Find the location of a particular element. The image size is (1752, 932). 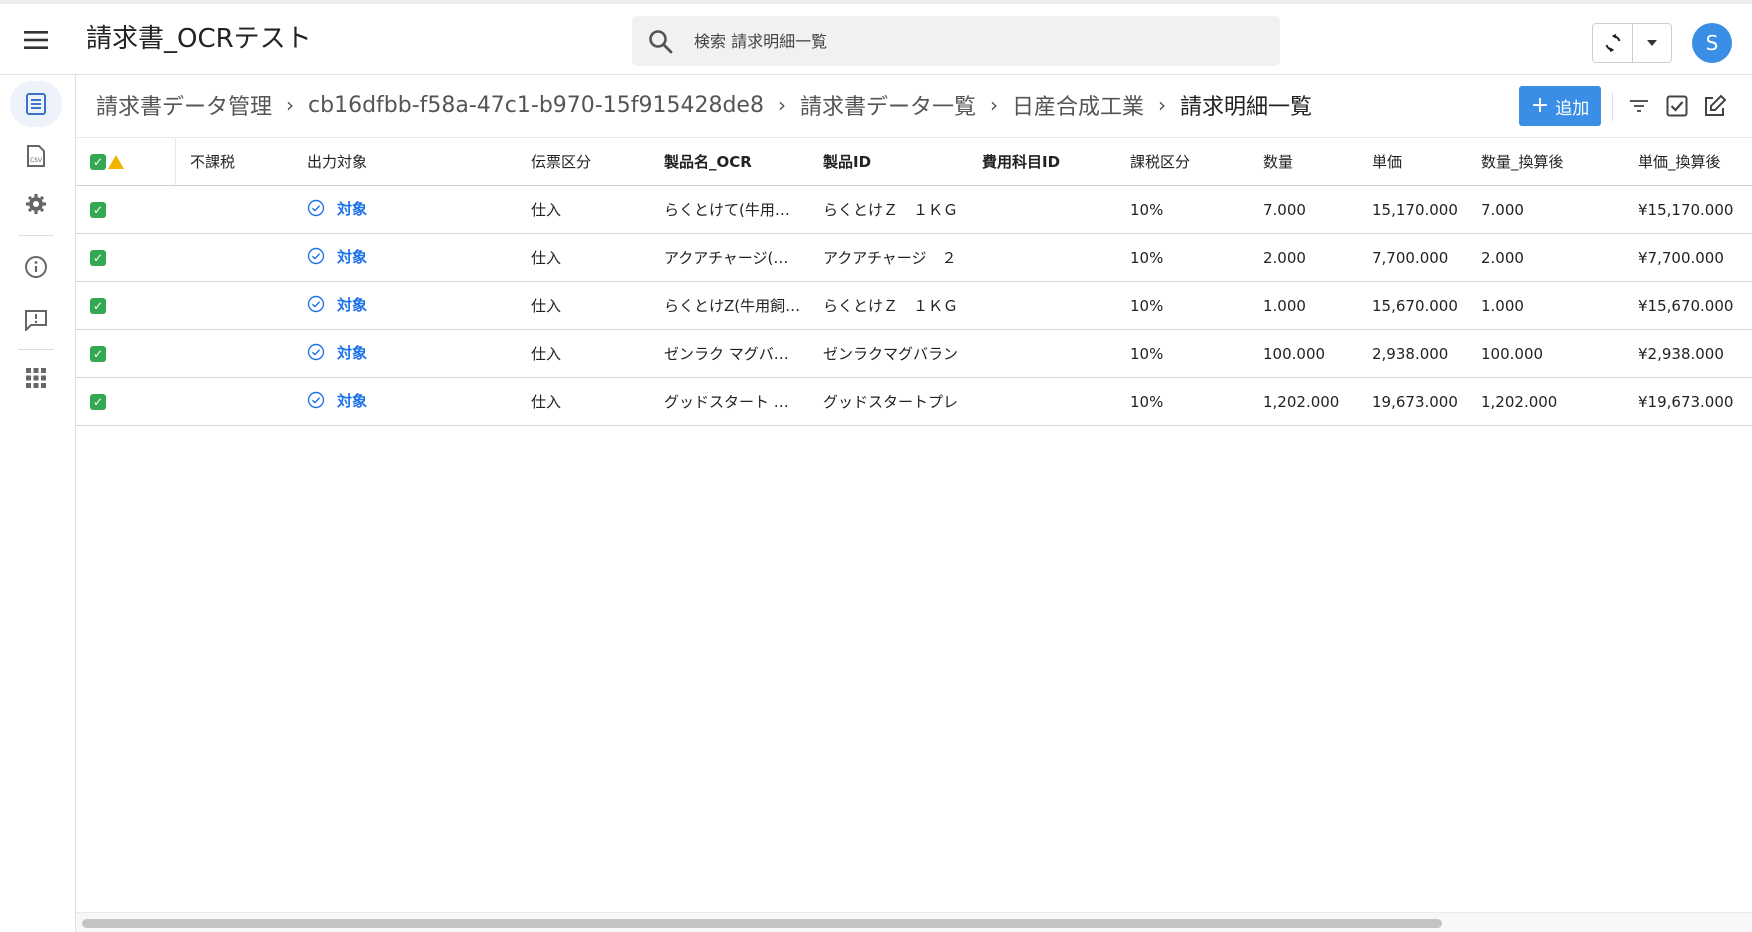

cell-qty-conv: 100.000 is located at coordinates (1545, 353).